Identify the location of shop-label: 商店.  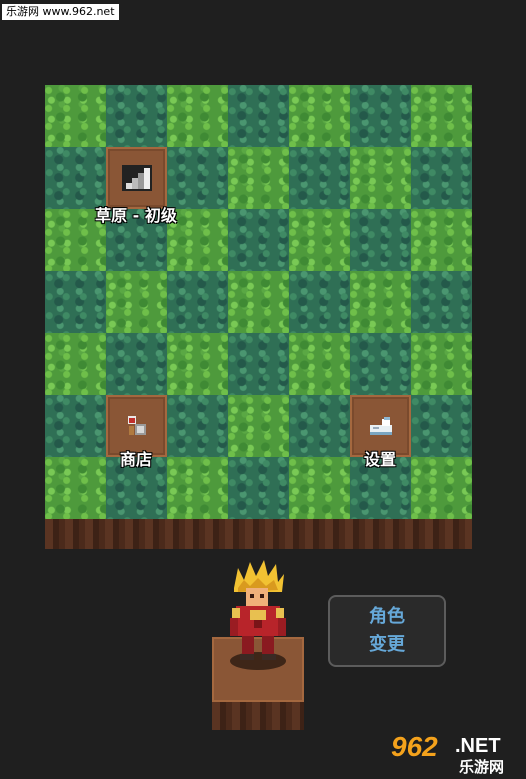
(136, 459).